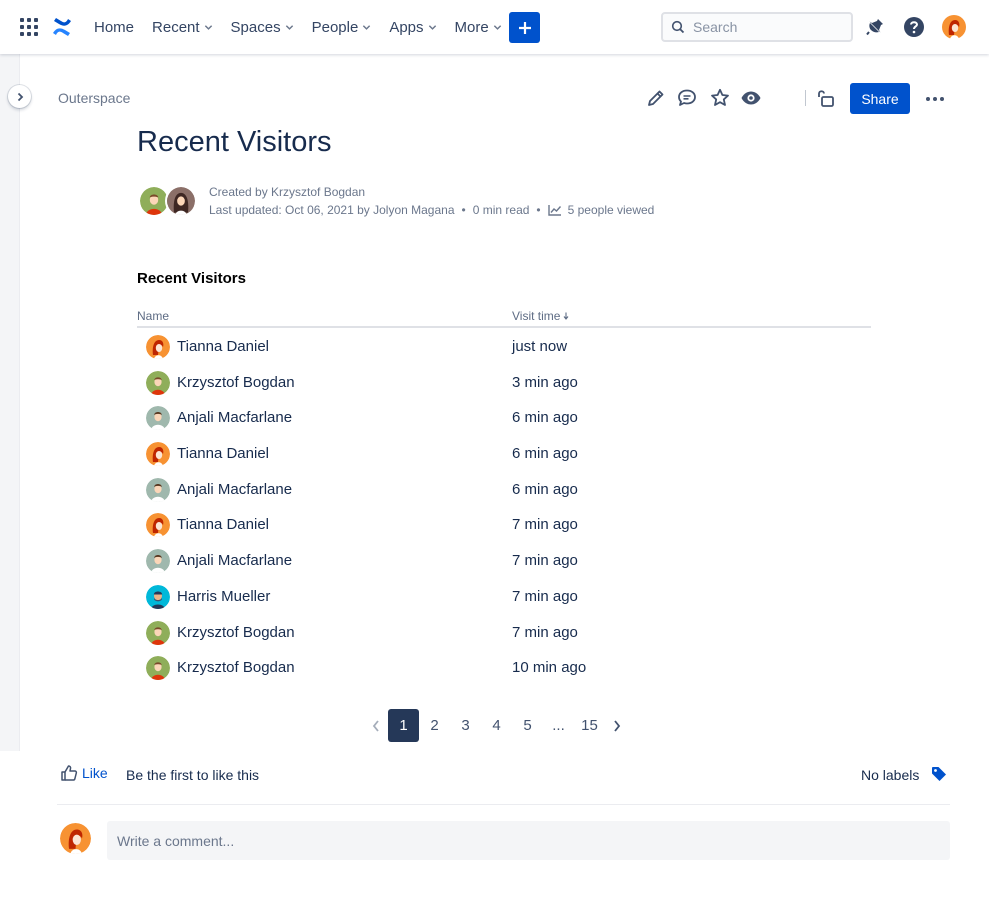 The width and height of the screenshot is (989, 899). Describe the element at coordinates (193, 775) in the screenshot. I see `like-summary: Be the first to like this` at that location.